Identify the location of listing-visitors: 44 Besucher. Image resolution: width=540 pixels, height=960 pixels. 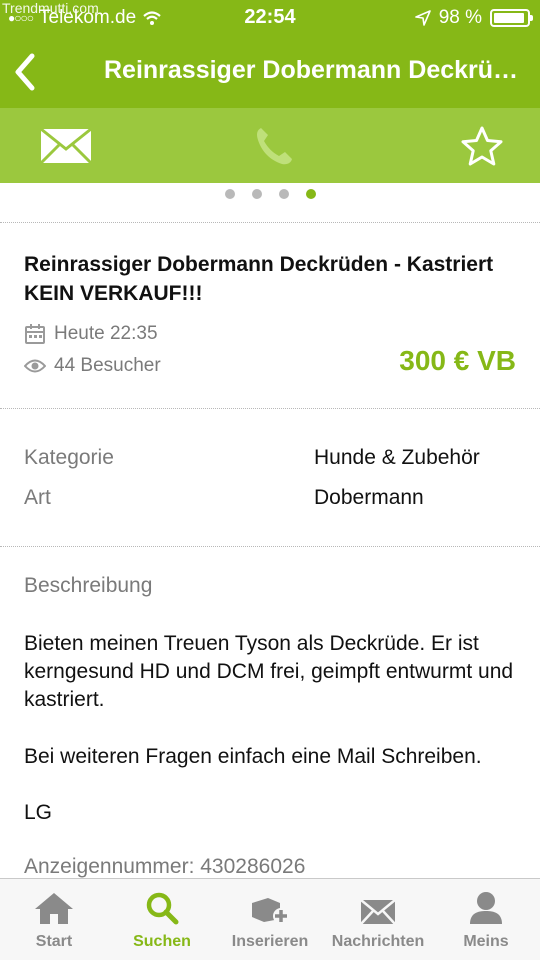
(92, 366).